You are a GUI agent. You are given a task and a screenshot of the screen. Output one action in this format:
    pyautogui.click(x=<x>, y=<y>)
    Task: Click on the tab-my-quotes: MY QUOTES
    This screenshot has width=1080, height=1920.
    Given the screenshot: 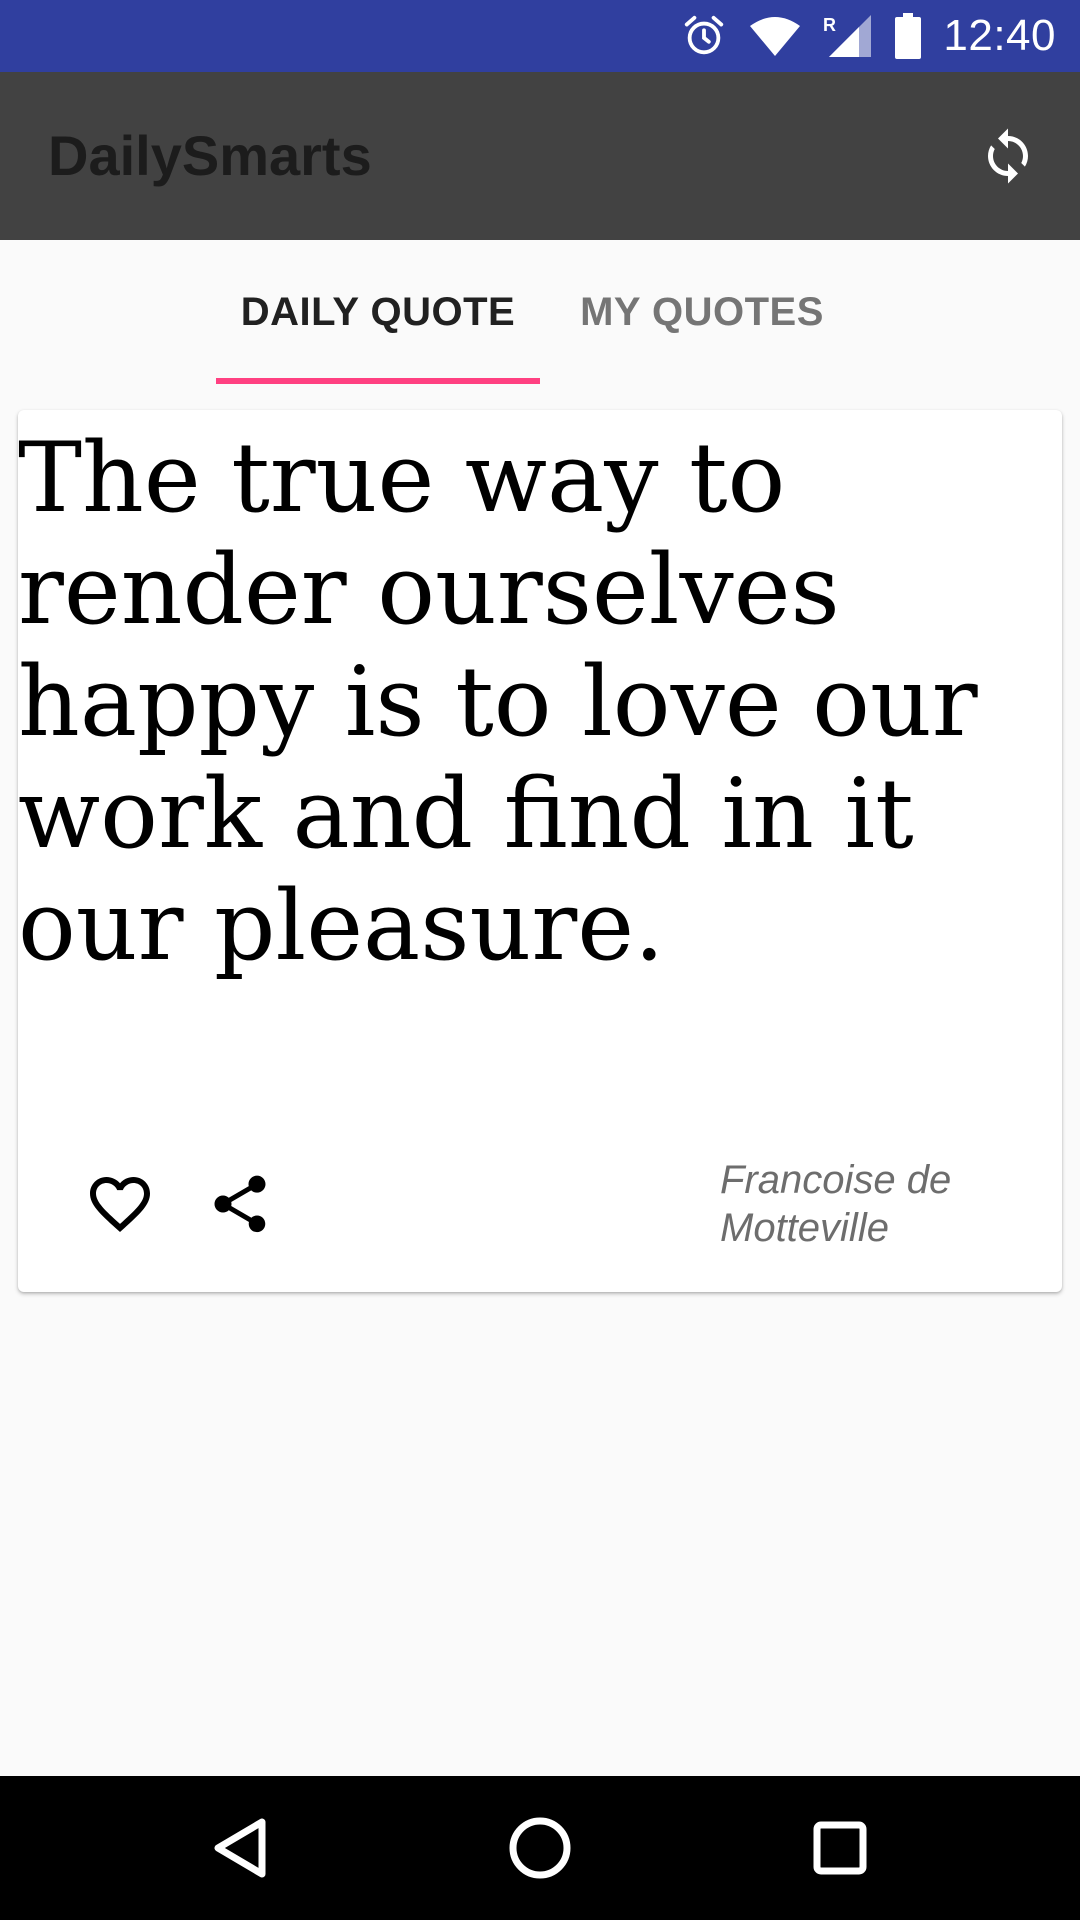 What is the action you would take?
    pyautogui.click(x=702, y=312)
    